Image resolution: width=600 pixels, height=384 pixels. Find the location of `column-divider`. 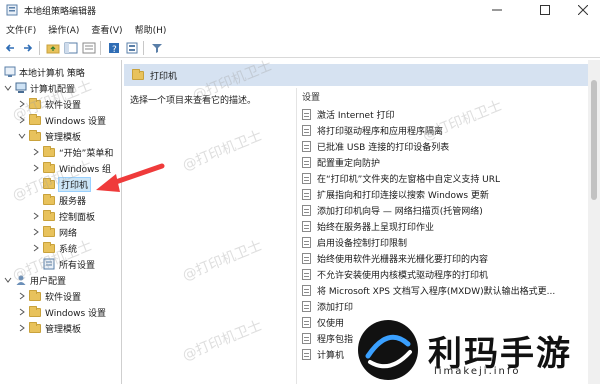

column-divider is located at coordinates (296, 236).